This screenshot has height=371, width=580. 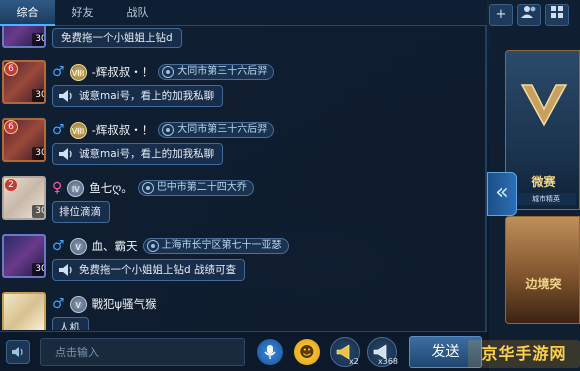 I want to click on border-mode-card: 边境突, so click(x=542, y=270).